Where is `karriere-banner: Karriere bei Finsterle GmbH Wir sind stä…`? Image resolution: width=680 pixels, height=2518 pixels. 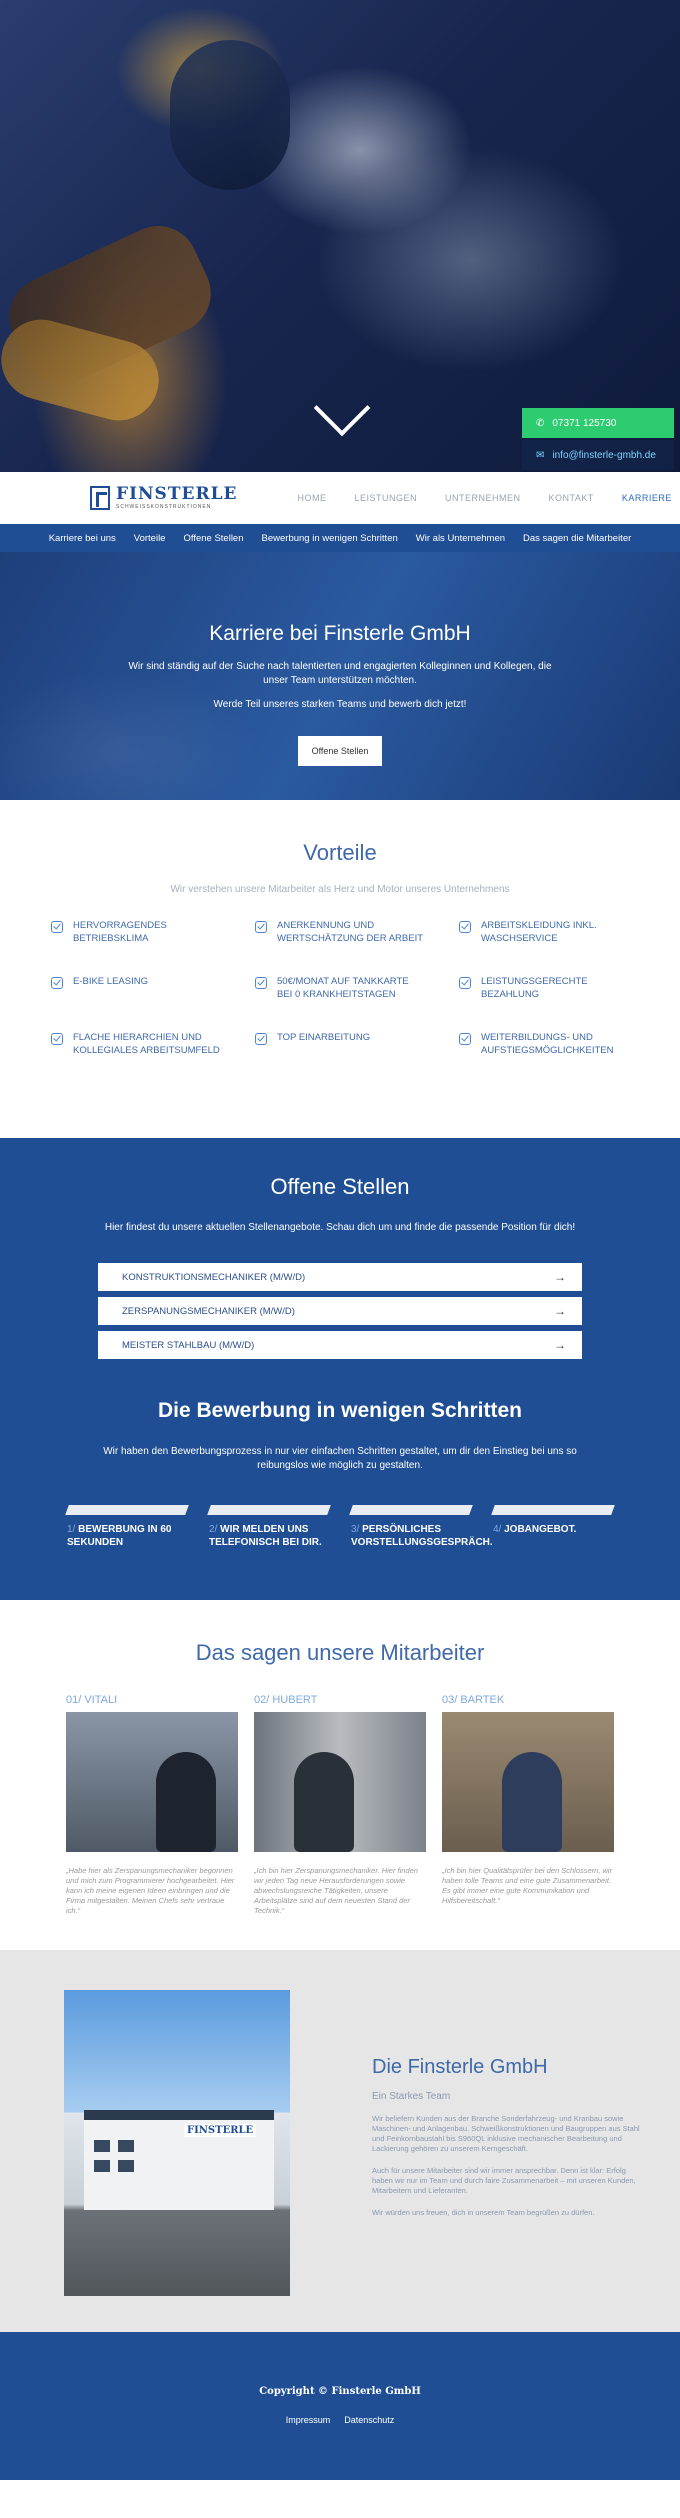
karriere-banner: Karriere bei Finsterle GmbH Wir sind stä… is located at coordinates (340, 676).